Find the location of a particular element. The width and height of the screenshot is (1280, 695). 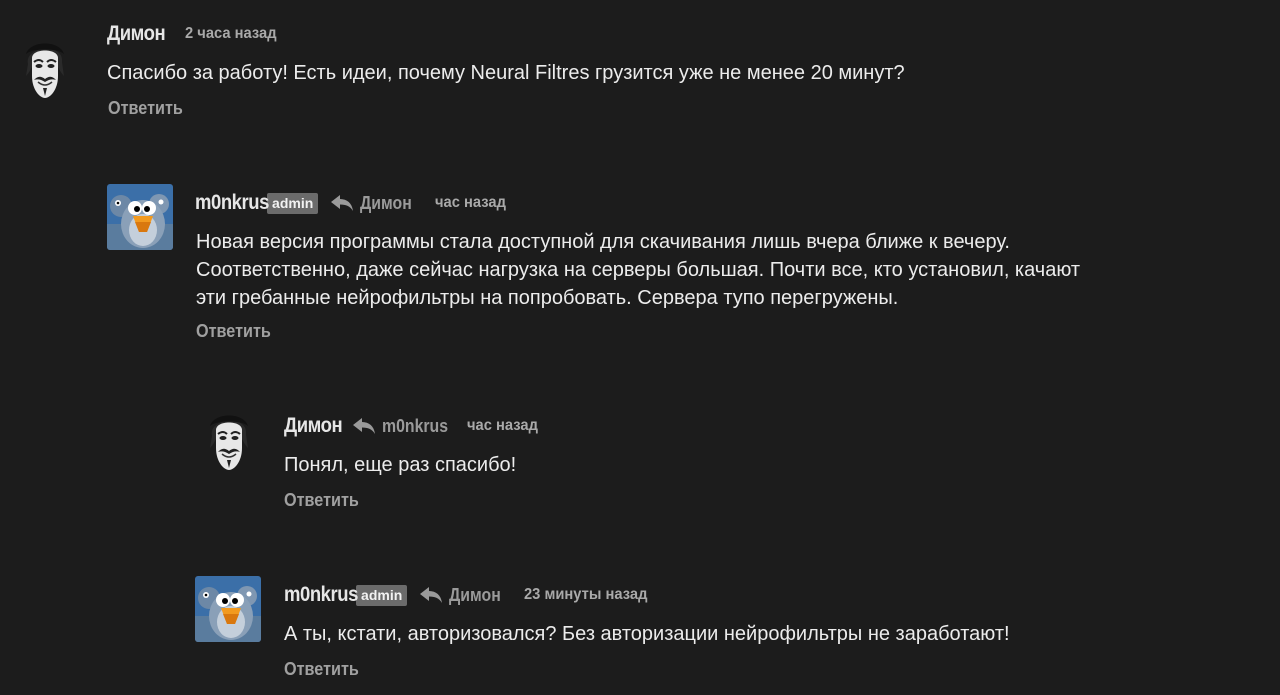

reply-to-name: m0nkrus is located at coordinates (415, 425).